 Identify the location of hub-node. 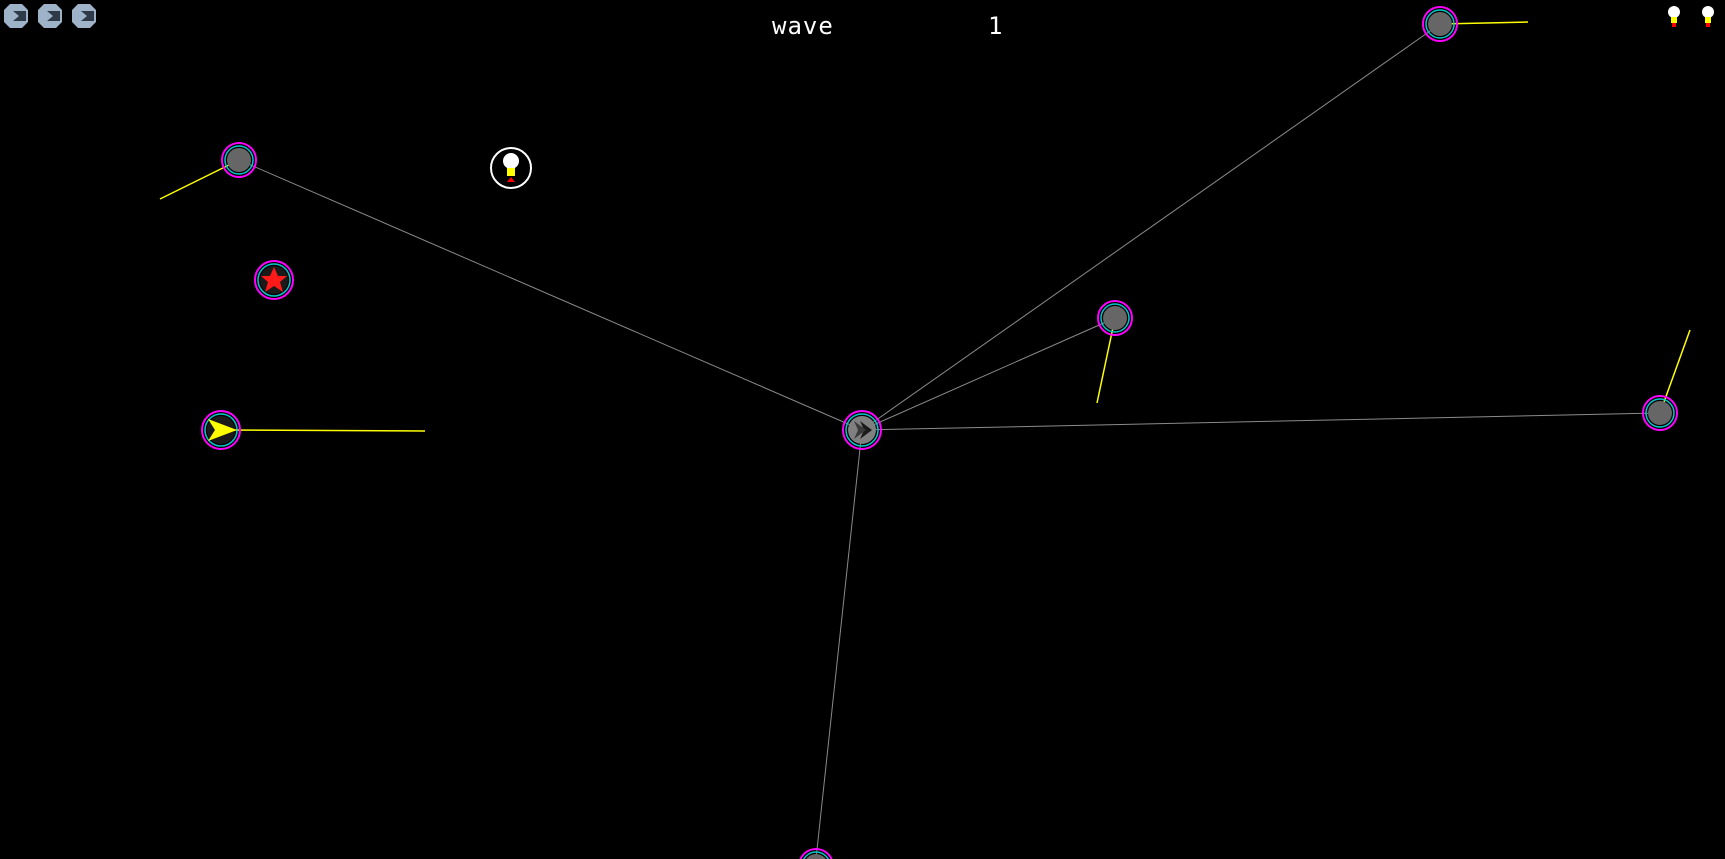
(862, 430).